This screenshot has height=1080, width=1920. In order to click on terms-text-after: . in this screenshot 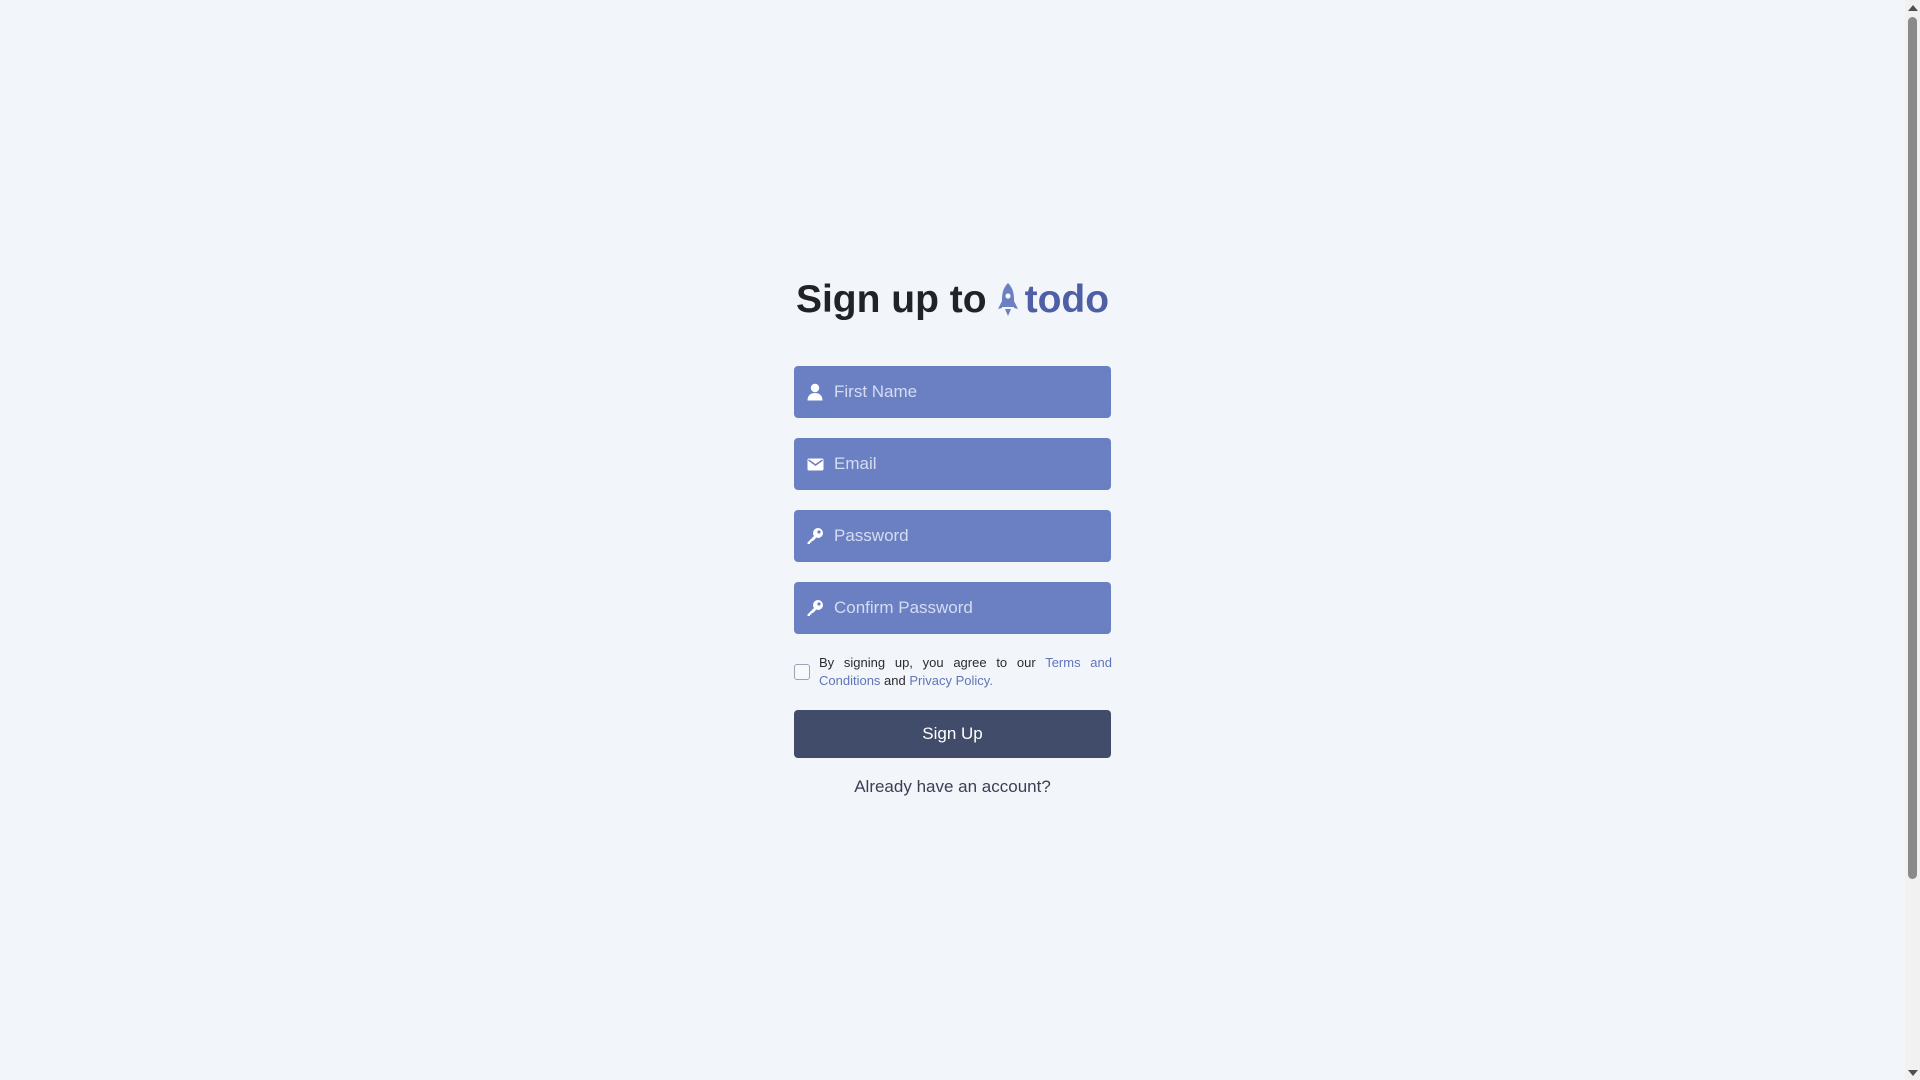, I will do `click(991, 680)`.